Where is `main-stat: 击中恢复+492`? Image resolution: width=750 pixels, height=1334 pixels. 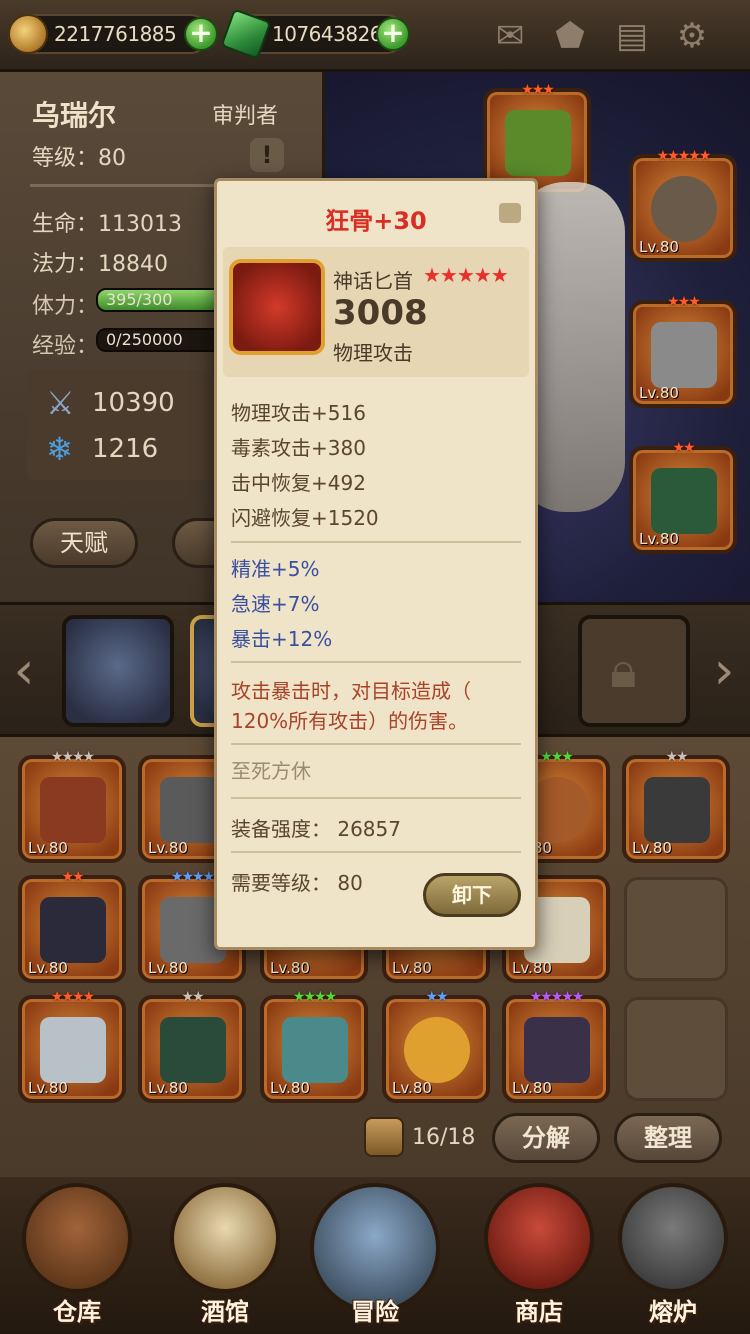
main-stat: 击中恢复+492 is located at coordinates (298, 483).